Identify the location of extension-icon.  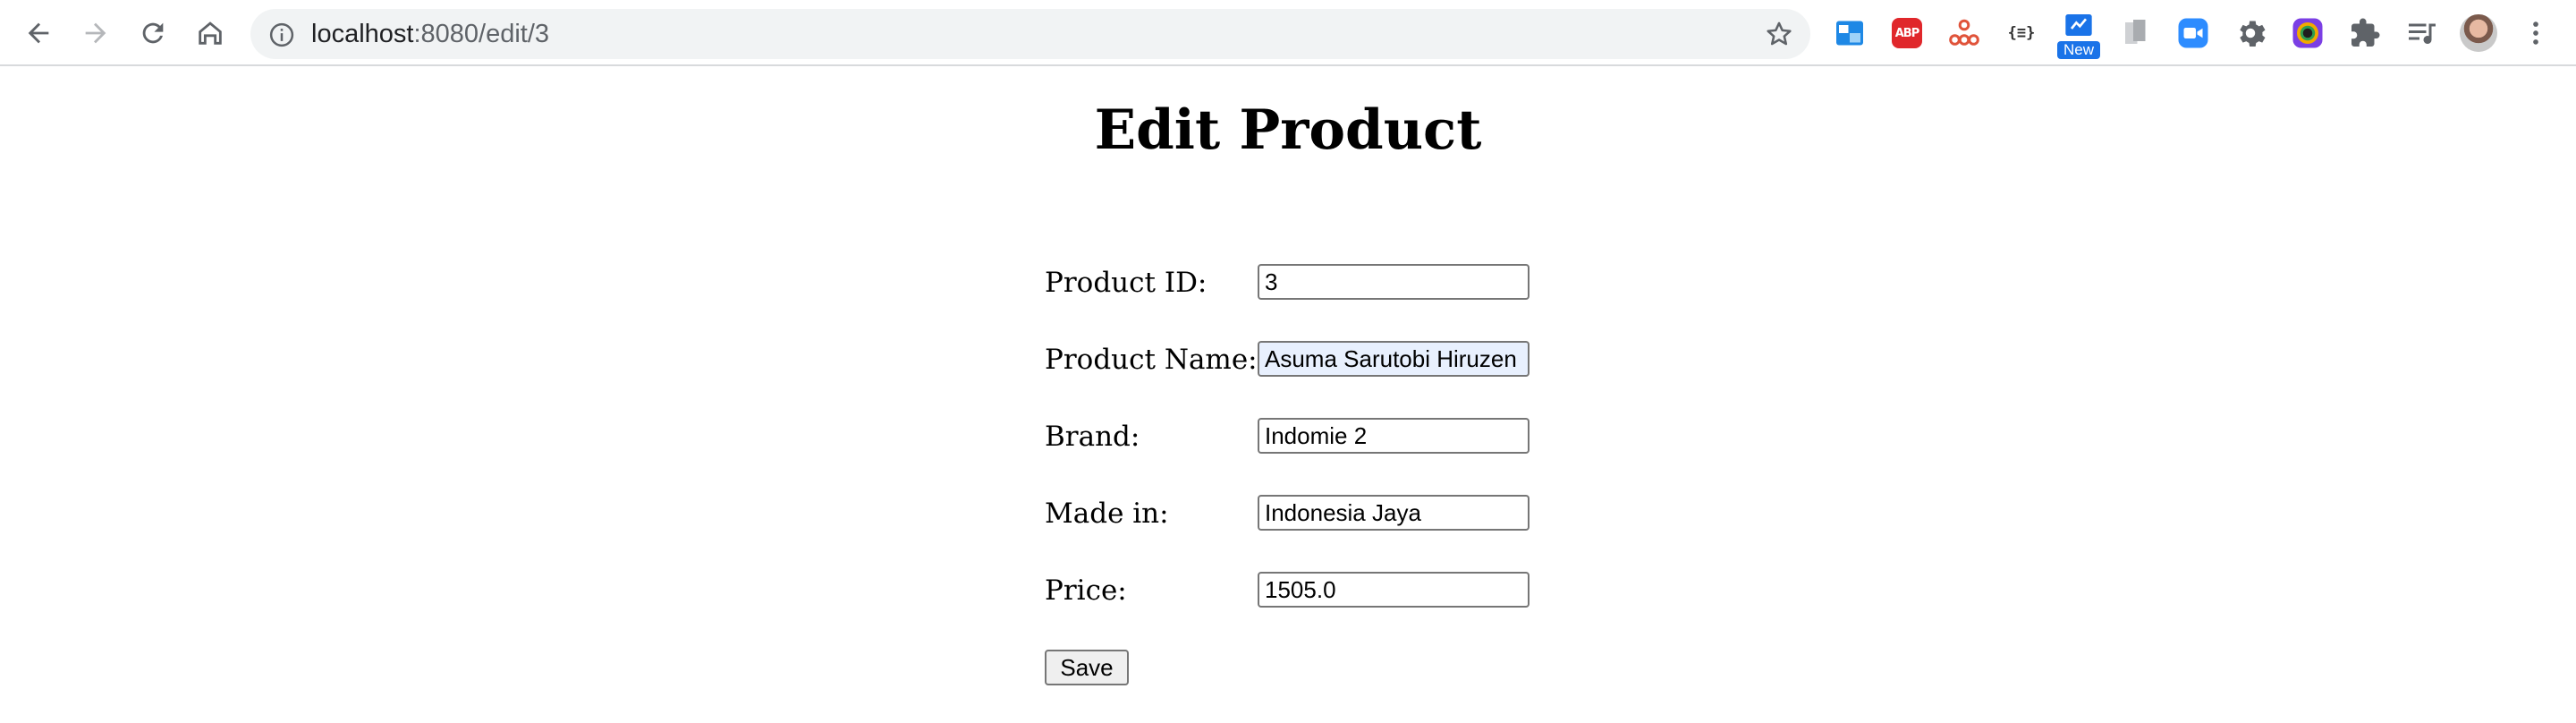
(2136, 33).